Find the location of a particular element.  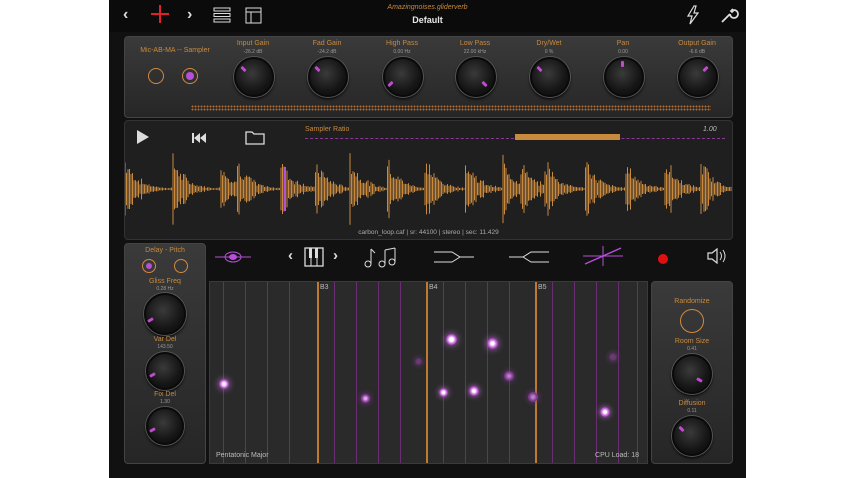

var-del-label: Var Del is located at coordinates (165, 339).